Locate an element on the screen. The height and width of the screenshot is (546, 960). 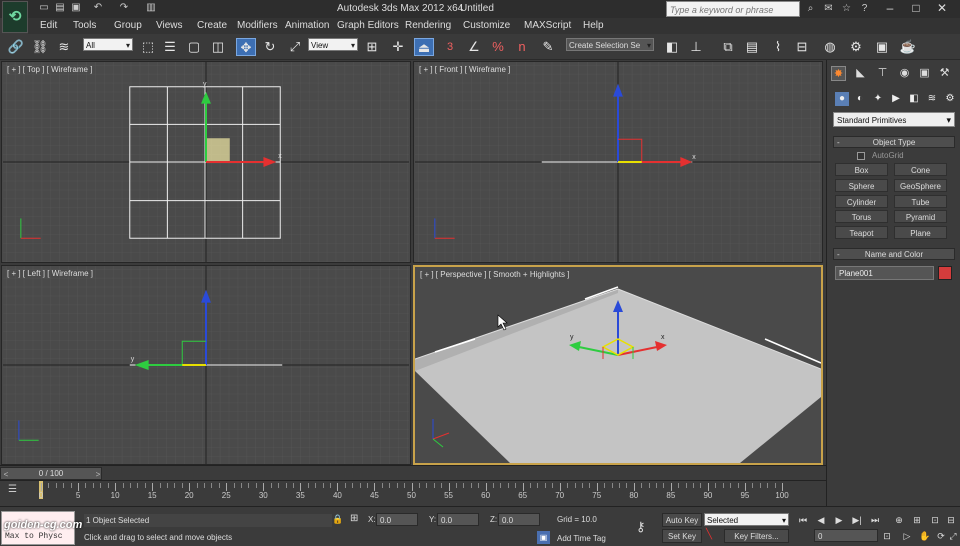
minimize-icon: – is located at coordinates (890, 8).